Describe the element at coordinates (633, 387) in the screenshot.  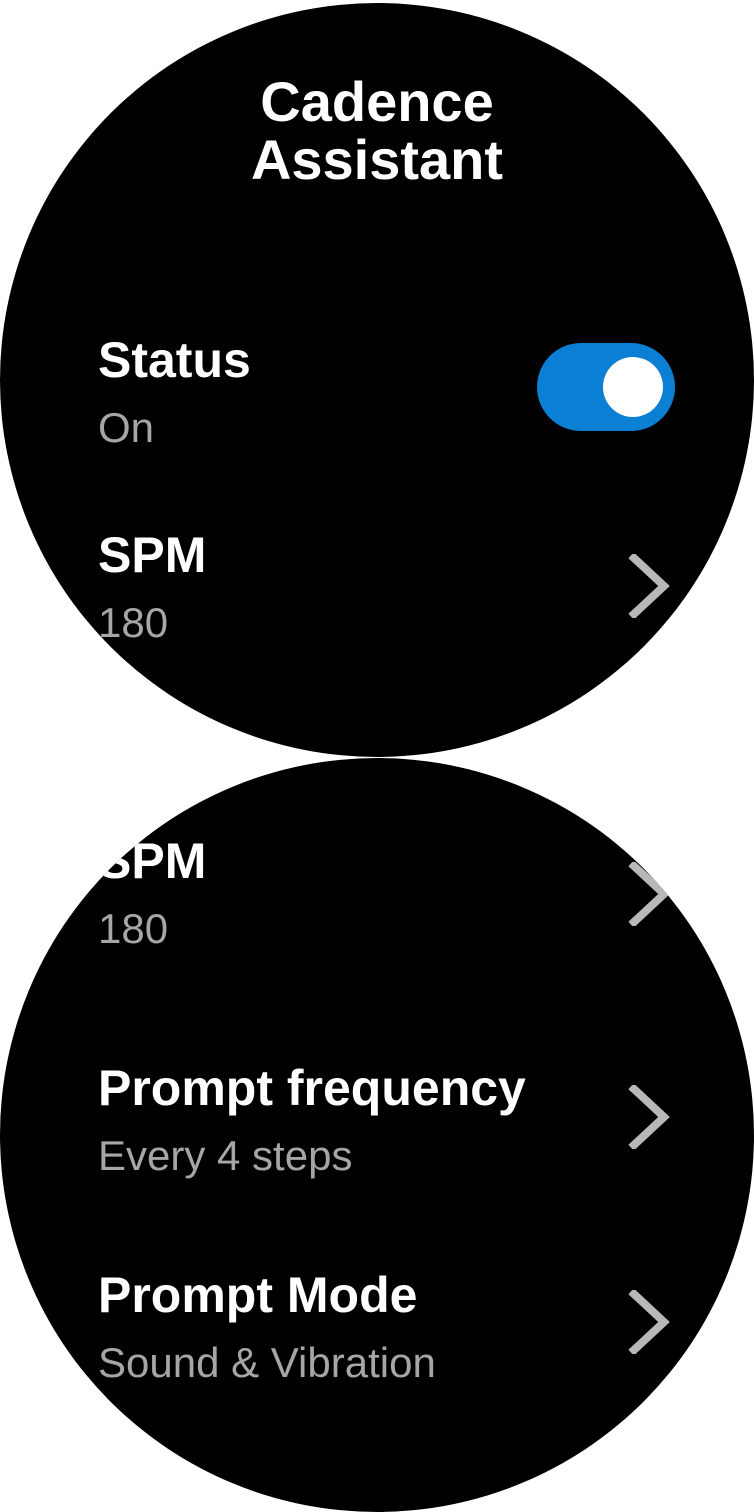
I see `toggle-knob` at that location.